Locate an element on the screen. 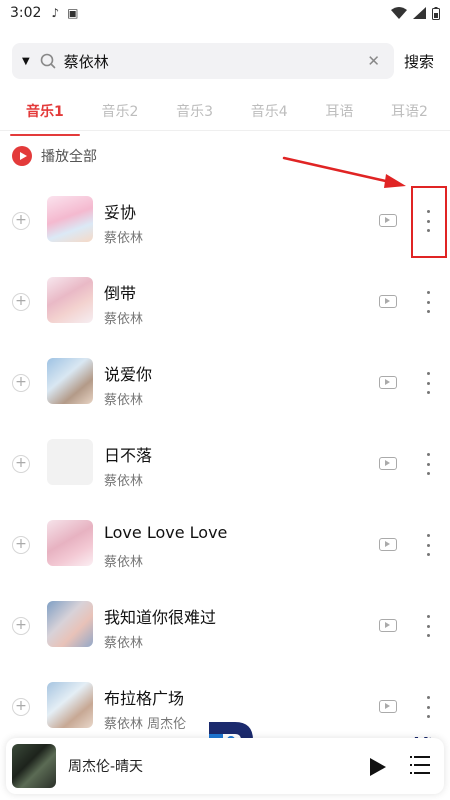  song-row: + 日不落 蔡依林 is located at coordinates (225, 463).